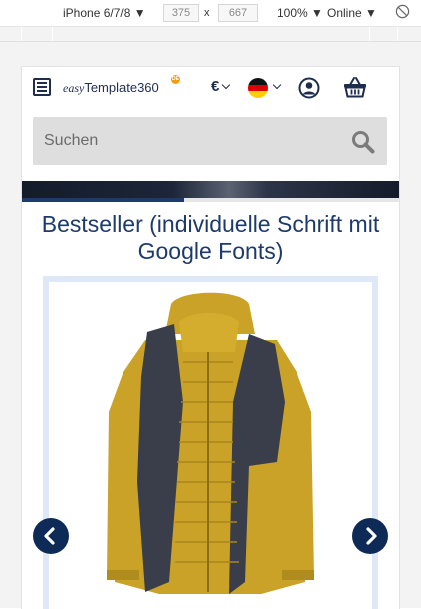 The height and width of the screenshot is (609, 421). I want to click on user-account-icon, so click(309, 90).